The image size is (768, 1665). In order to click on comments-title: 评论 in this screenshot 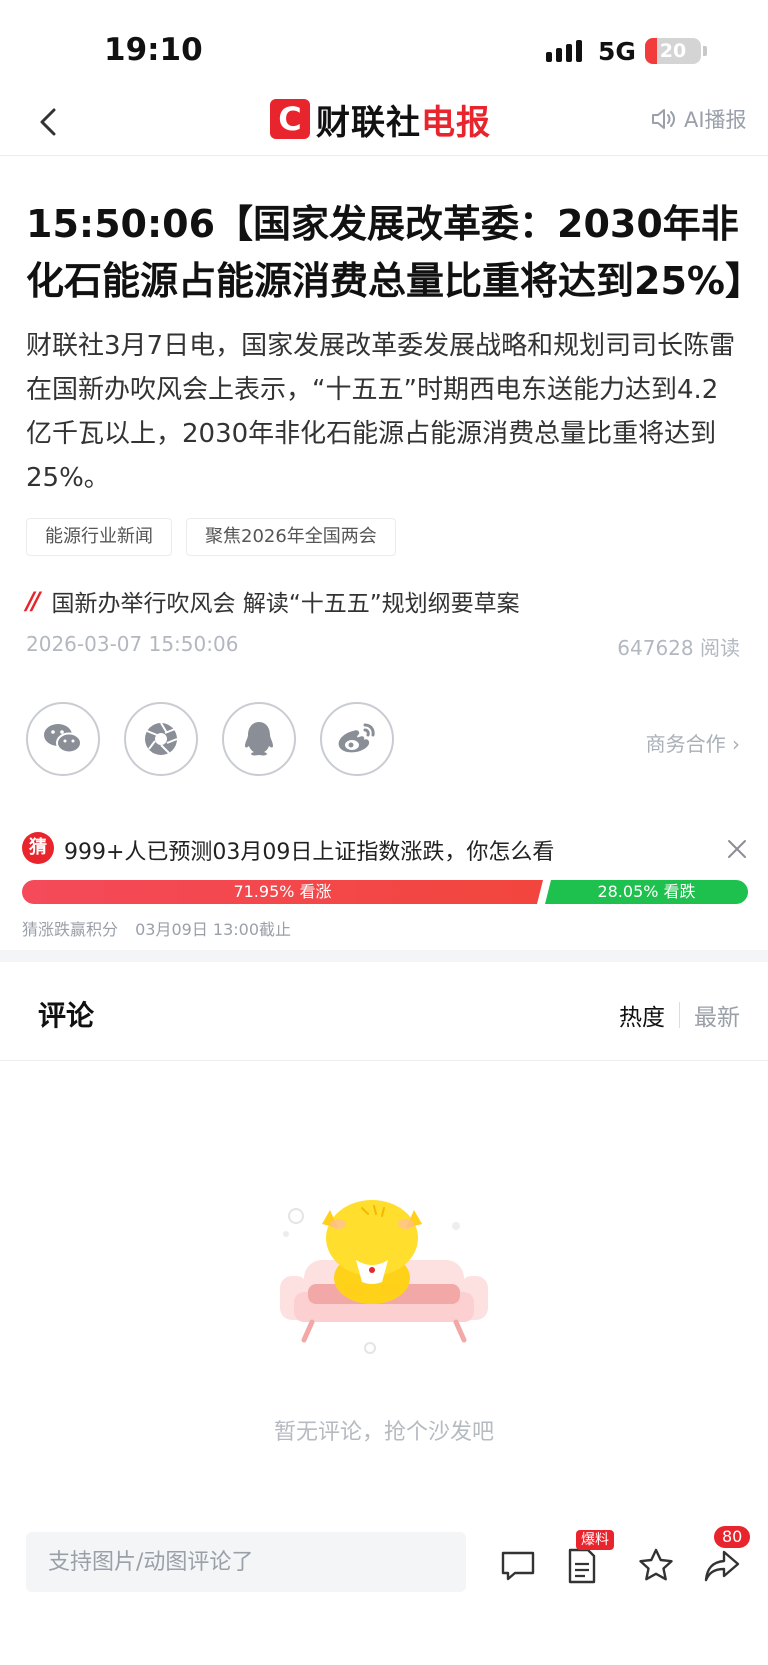, I will do `click(66, 1015)`.